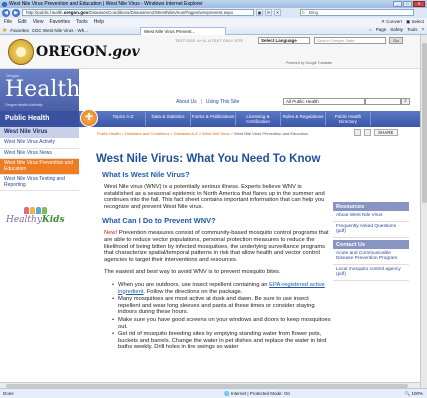 The height and width of the screenshot is (398, 427). Describe the element at coordinates (88, 52) in the screenshot. I see `oregon-logo: OREGON.gov` at that location.